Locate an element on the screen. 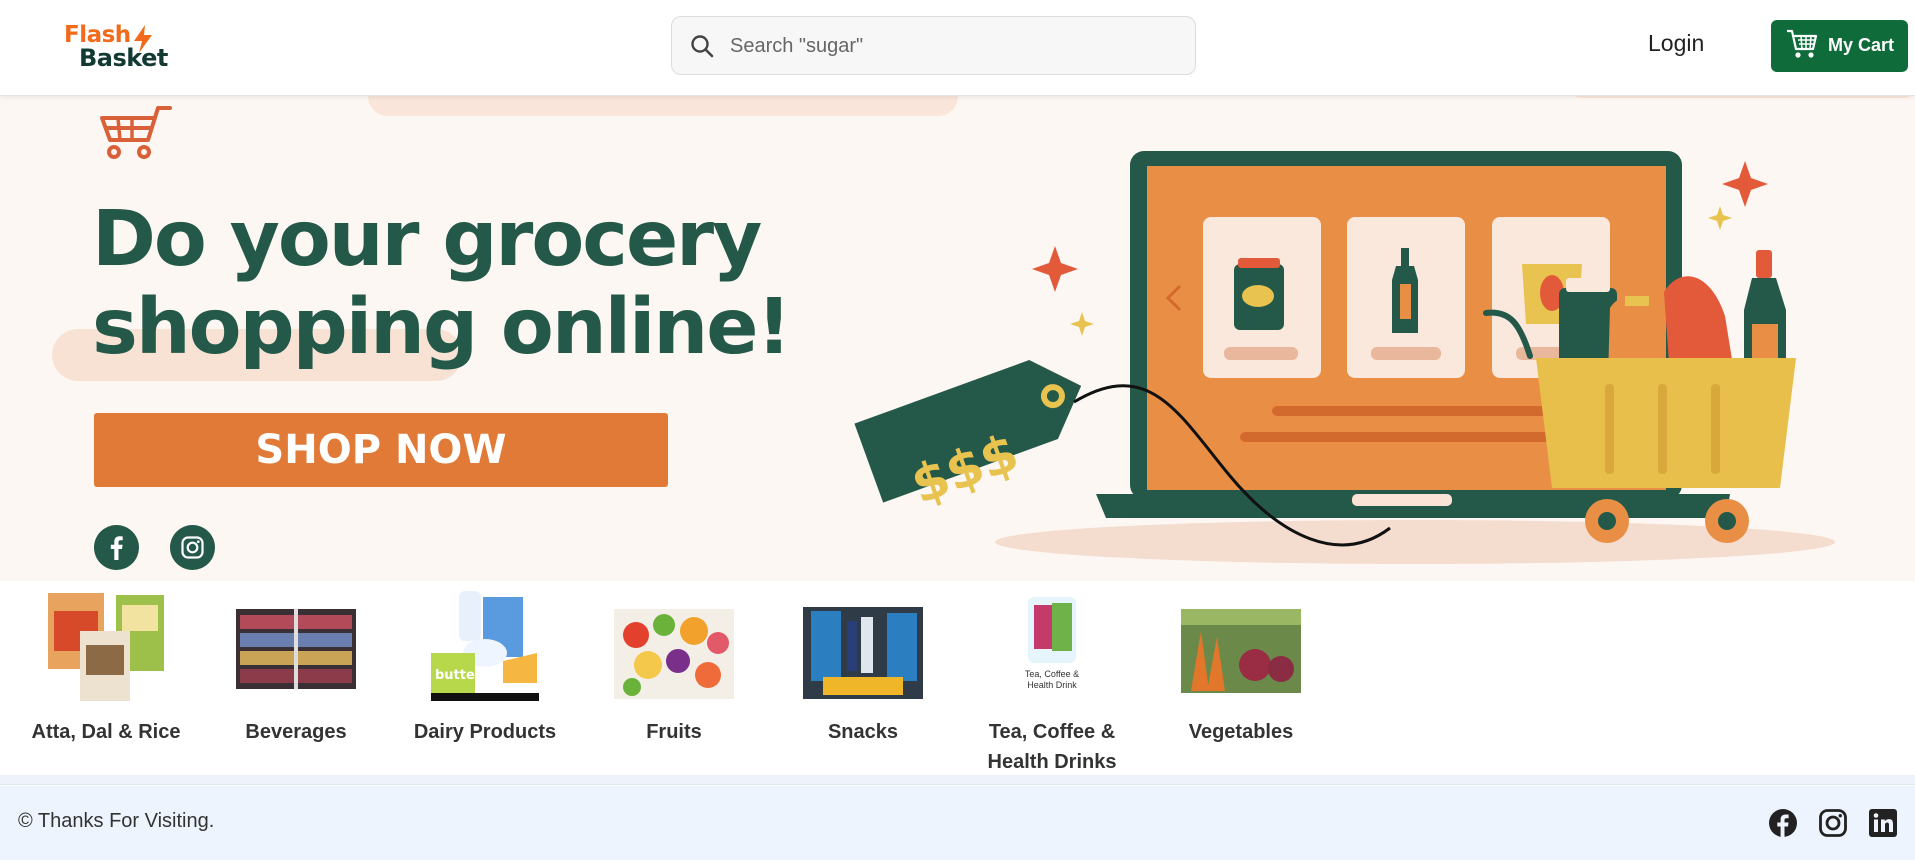 The width and height of the screenshot is (1915, 860). shop-now-button: SHOP NOW is located at coordinates (381, 450).